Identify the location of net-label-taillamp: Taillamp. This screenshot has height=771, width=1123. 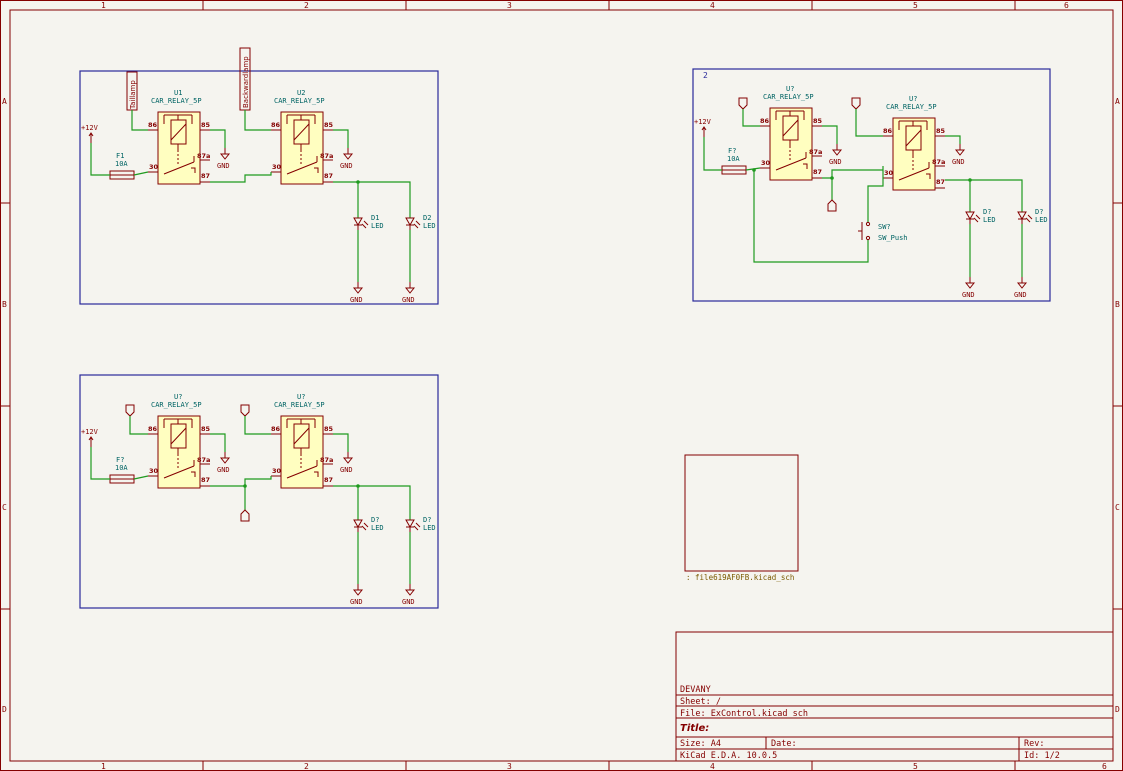
(132, 91).